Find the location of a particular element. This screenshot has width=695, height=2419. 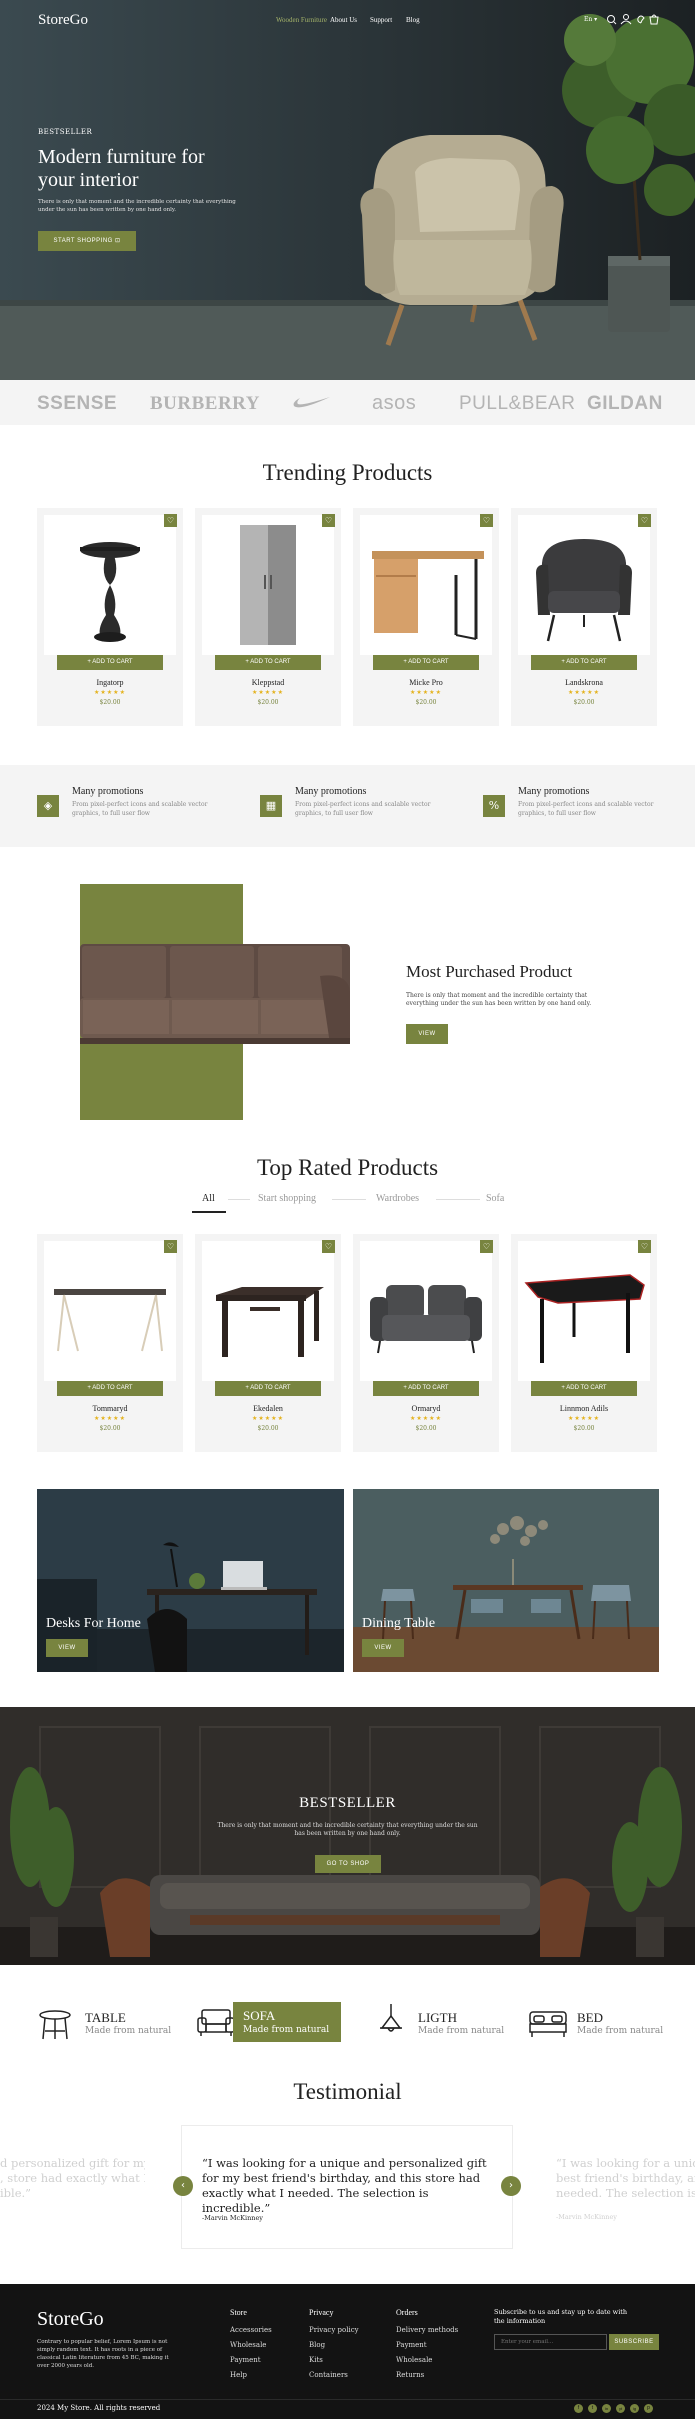

bestseller-title: BESTSELLER is located at coordinates (347, 1803).